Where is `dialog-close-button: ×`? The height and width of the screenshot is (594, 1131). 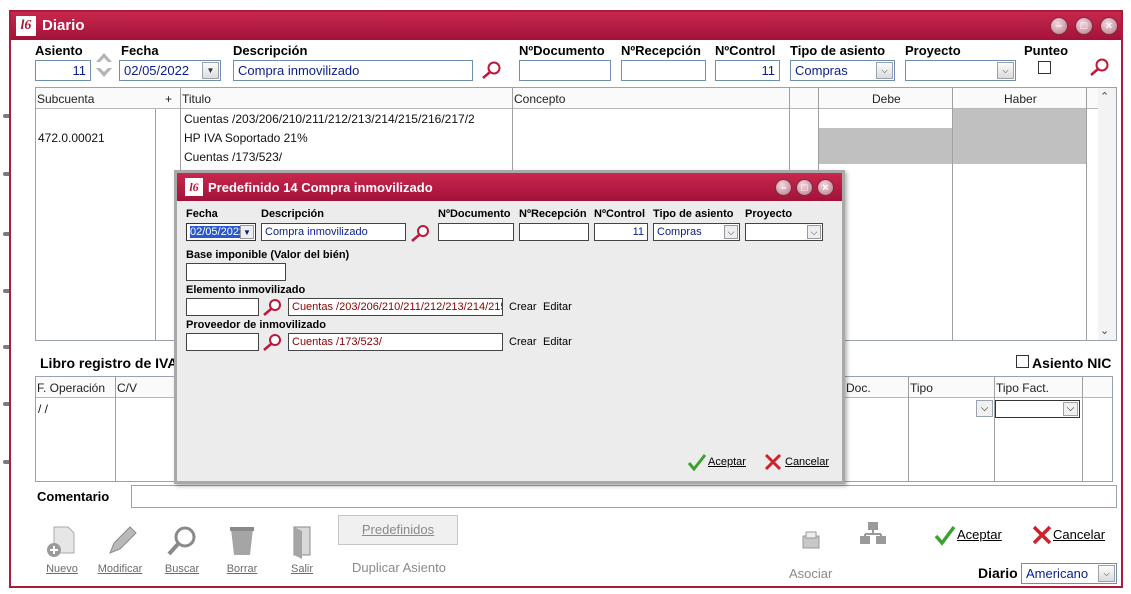
dialog-close-button: × is located at coordinates (825, 187).